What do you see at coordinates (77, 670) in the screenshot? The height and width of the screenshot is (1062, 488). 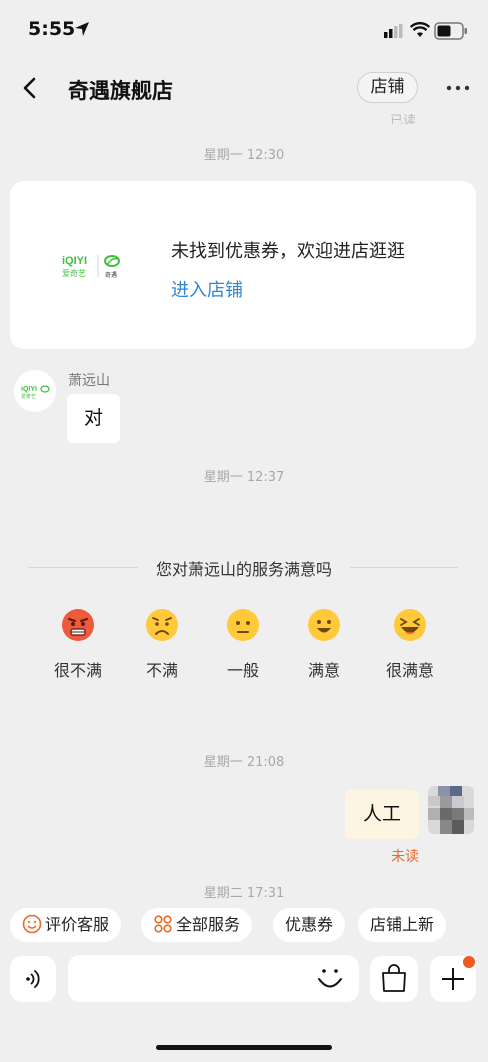 I see `rating-label-very-dissatisfied: 很不满` at bounding box center [77, 670].